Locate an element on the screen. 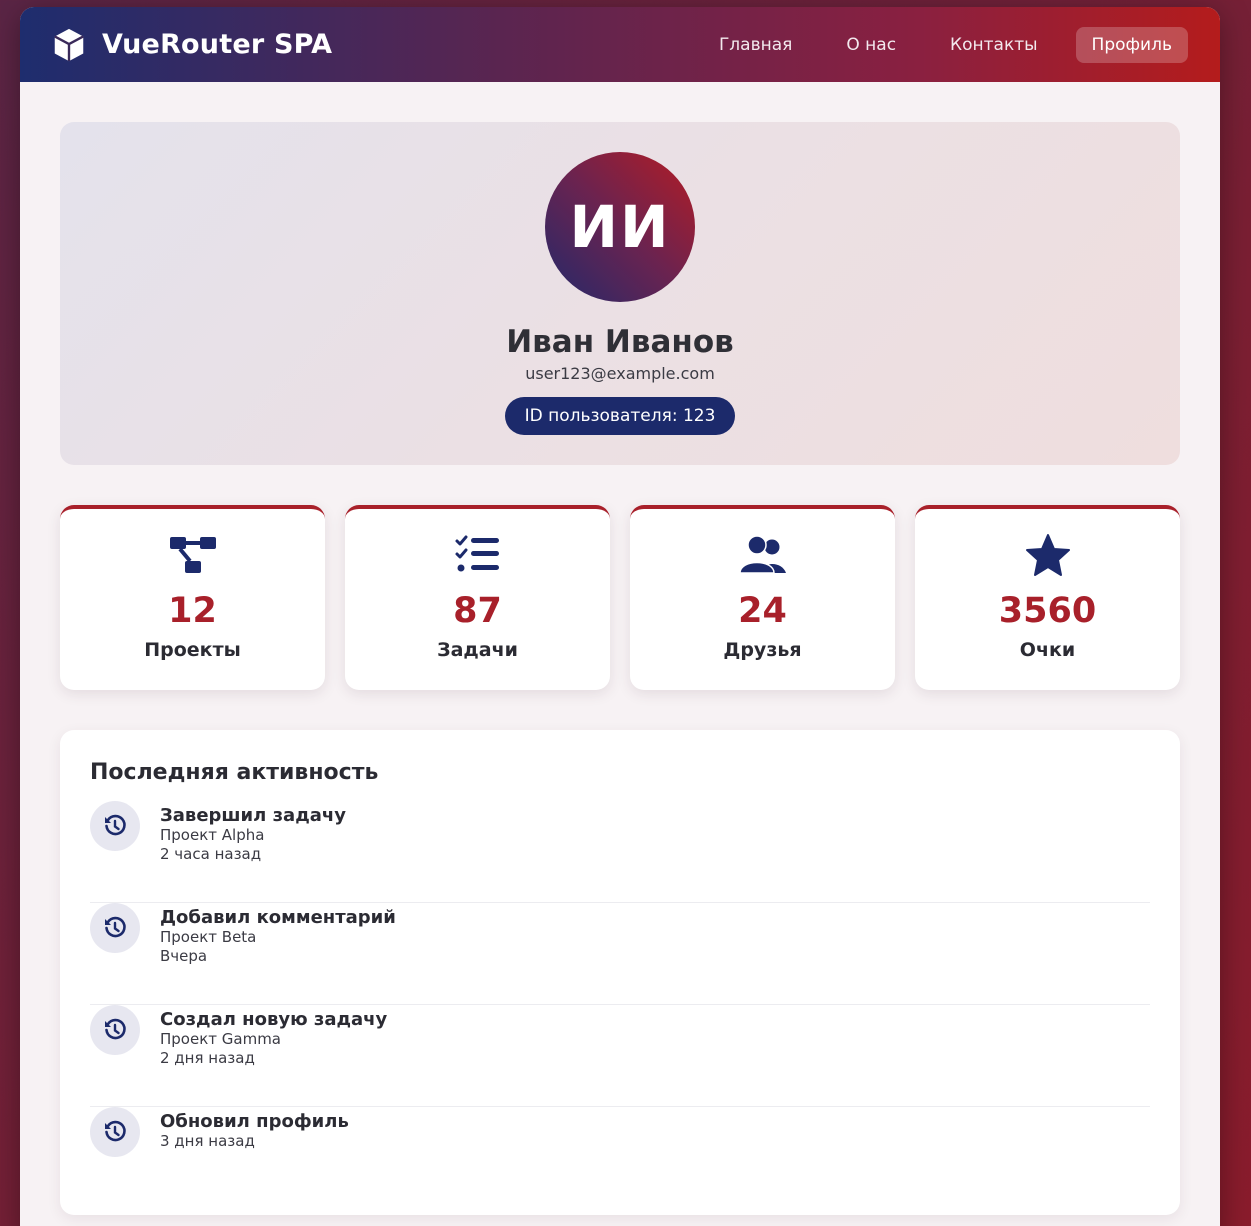 The height and width of the screenshot is (1226, 1251). stat-value: 12 is located at coordinates (192, 611).